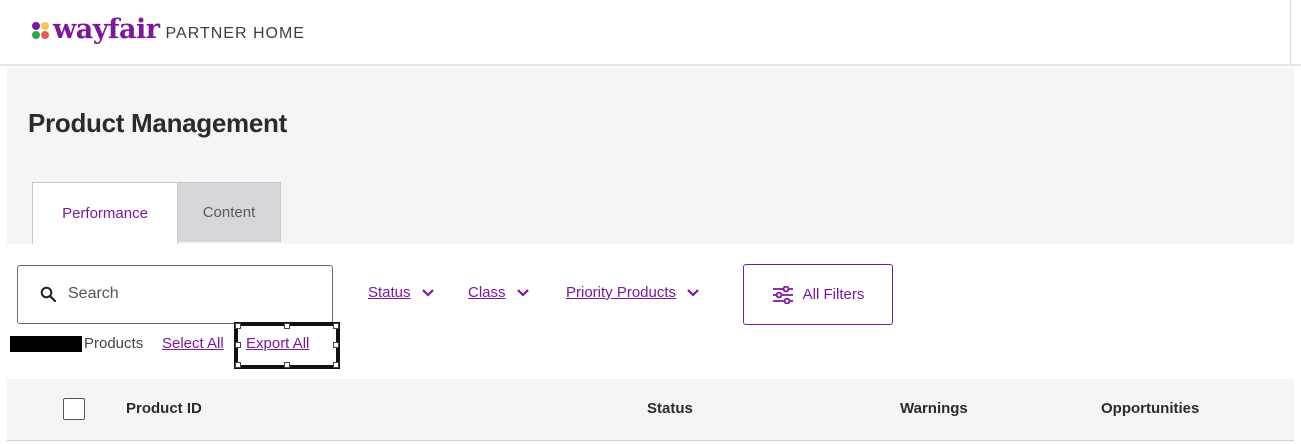  I want to click on search-box, so click(175, 294).